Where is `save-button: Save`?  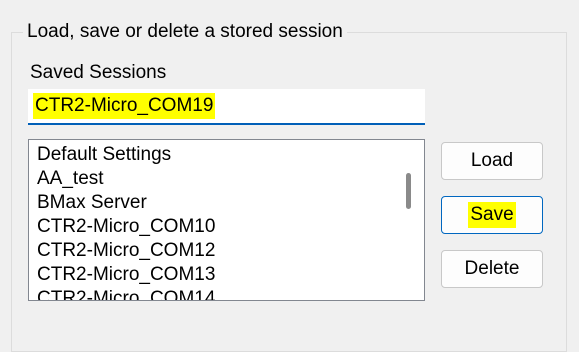
save-button: Save is located at coordinates (492, 215).